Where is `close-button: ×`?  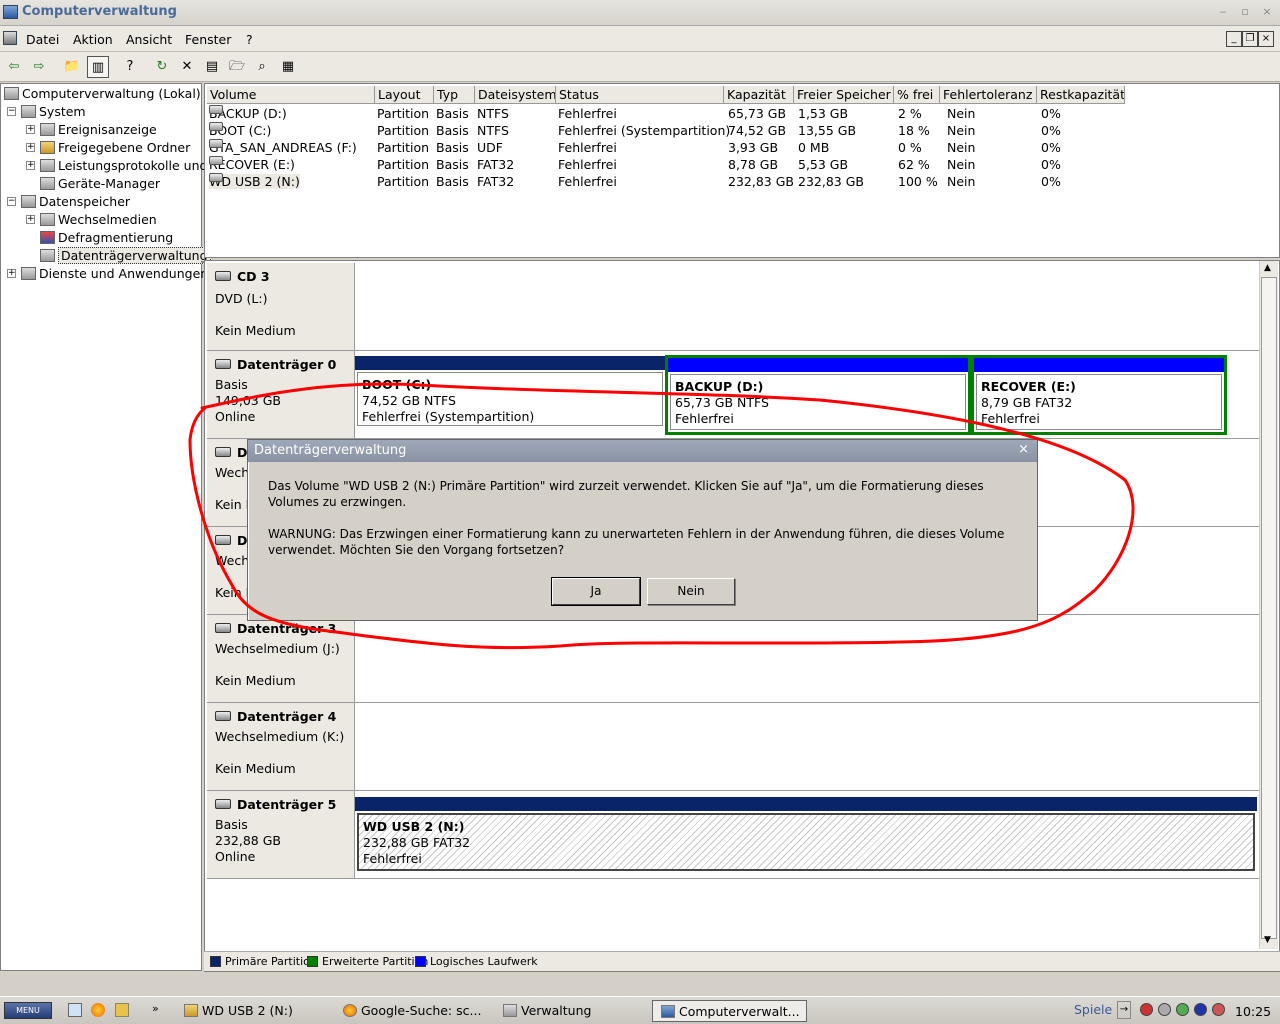 close-button: × is located at coordinates (1267, 12).